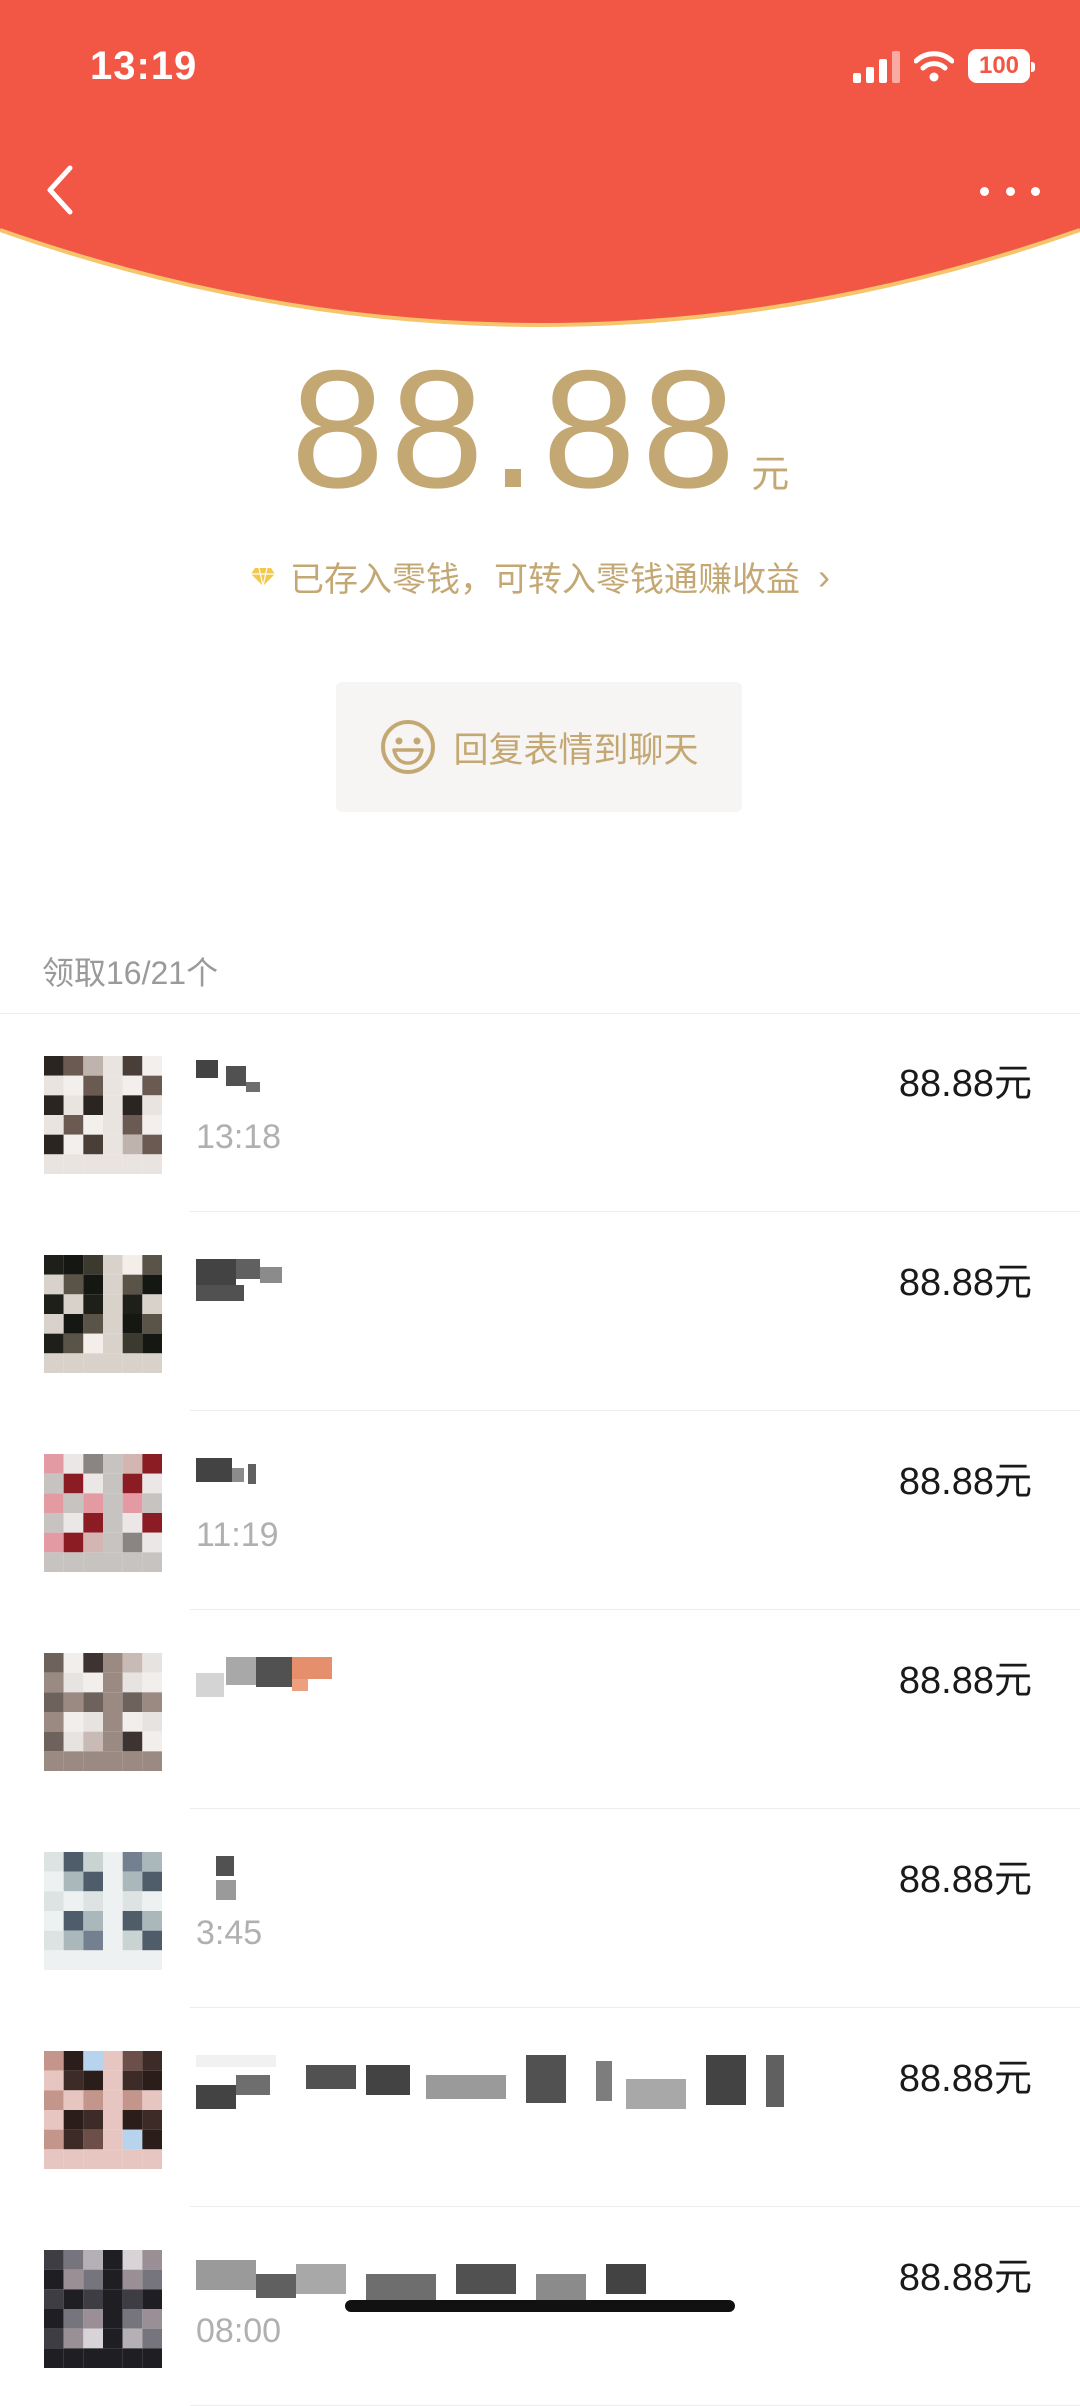  Describe the element at coordinates (934, 66) in the screenshot. I see `wifi-icon` at that location.